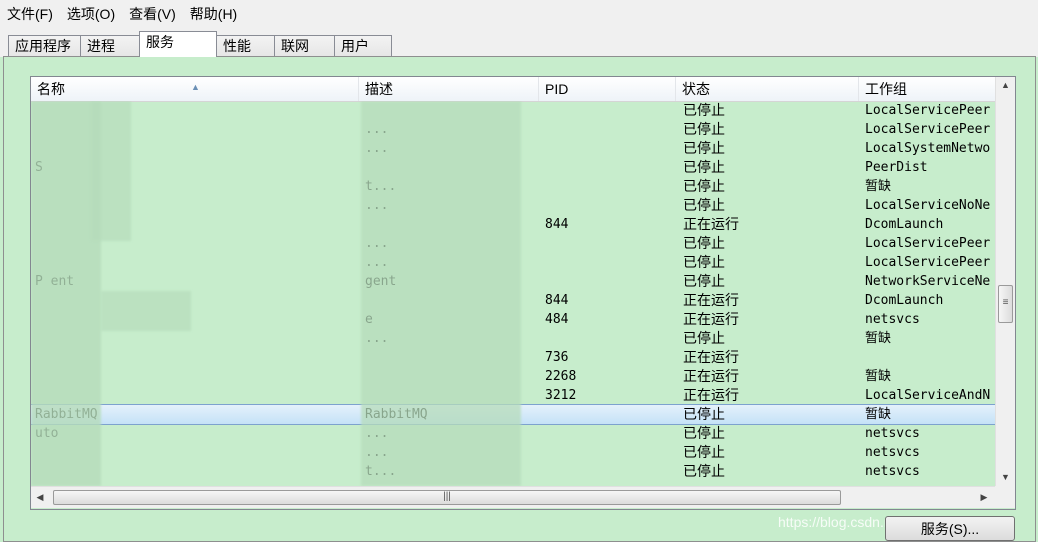 This screenshot has height=542, width=1038. Describe the element at coordinates (152, 14) in the screenshot. I see `menu-view: 查看(V)` at that location.